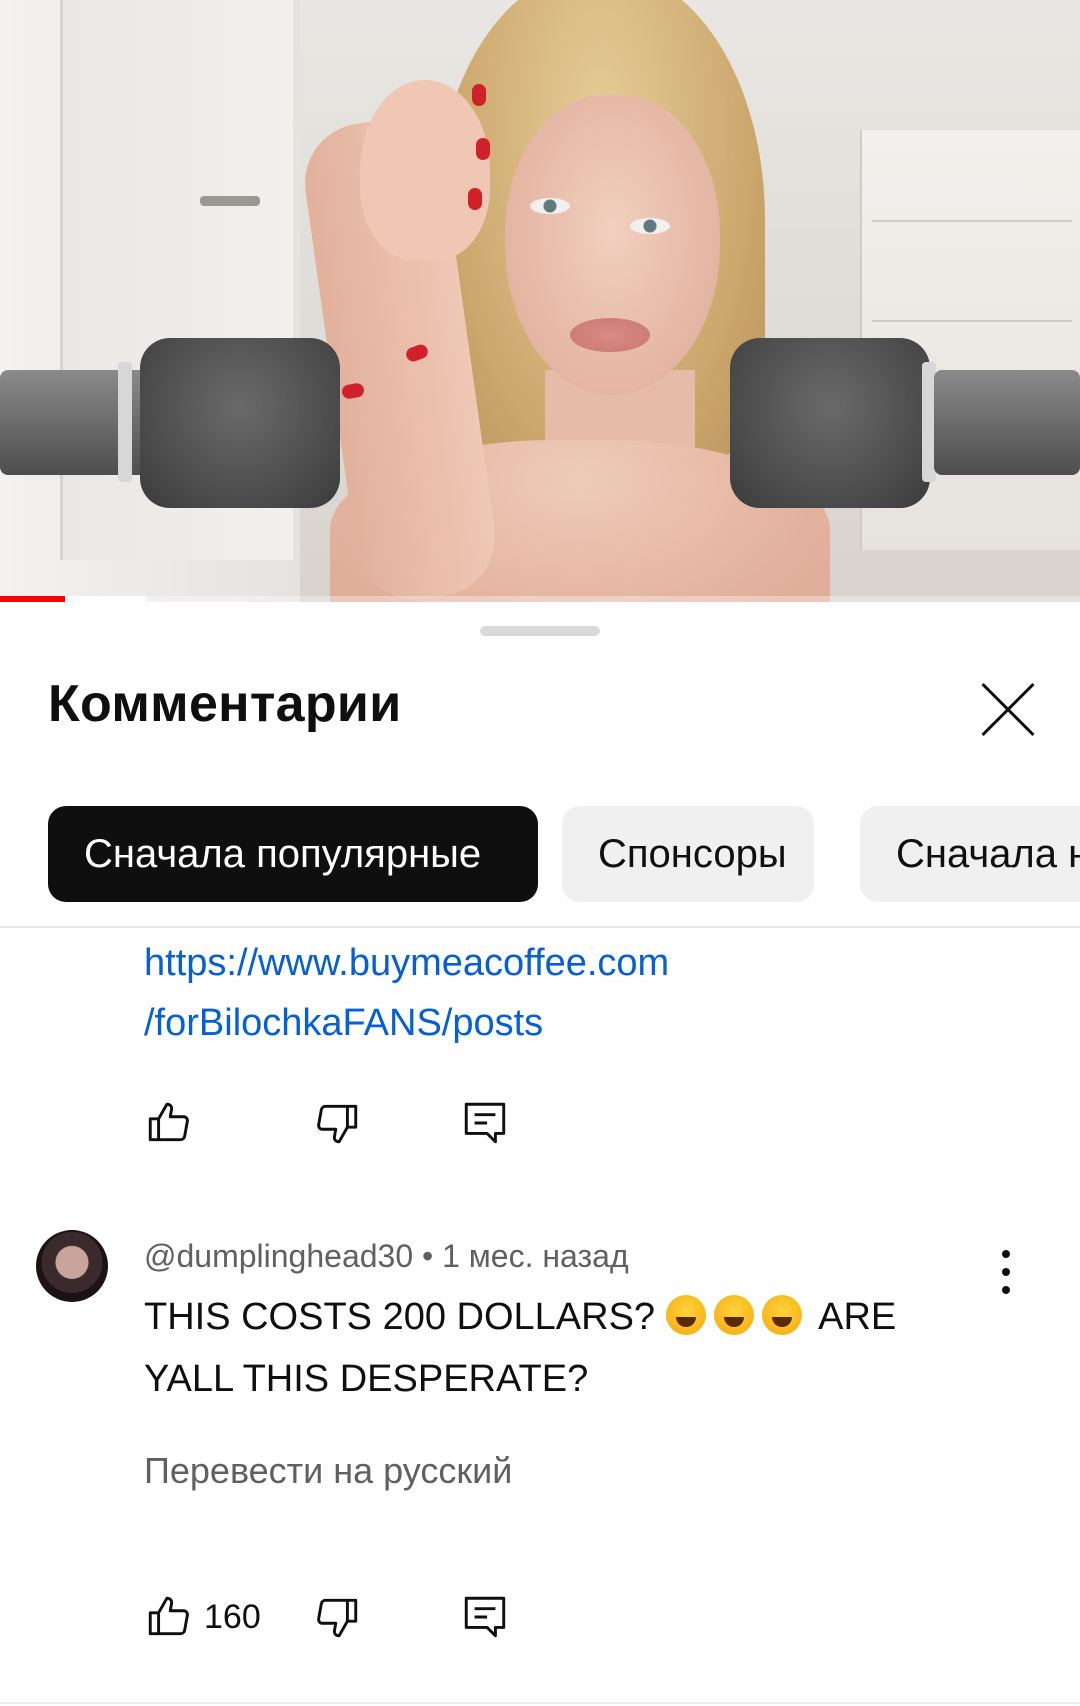 The image size is (1080, 1706). Describe the element at coordinates (328, 1471) in the screenshot. I see `translate-button: Перевести на русский` at that location.